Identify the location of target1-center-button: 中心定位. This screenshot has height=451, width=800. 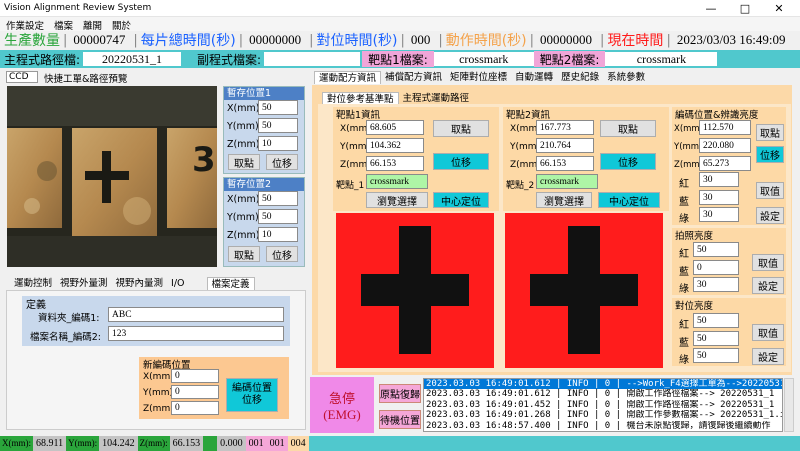
(461, 200).